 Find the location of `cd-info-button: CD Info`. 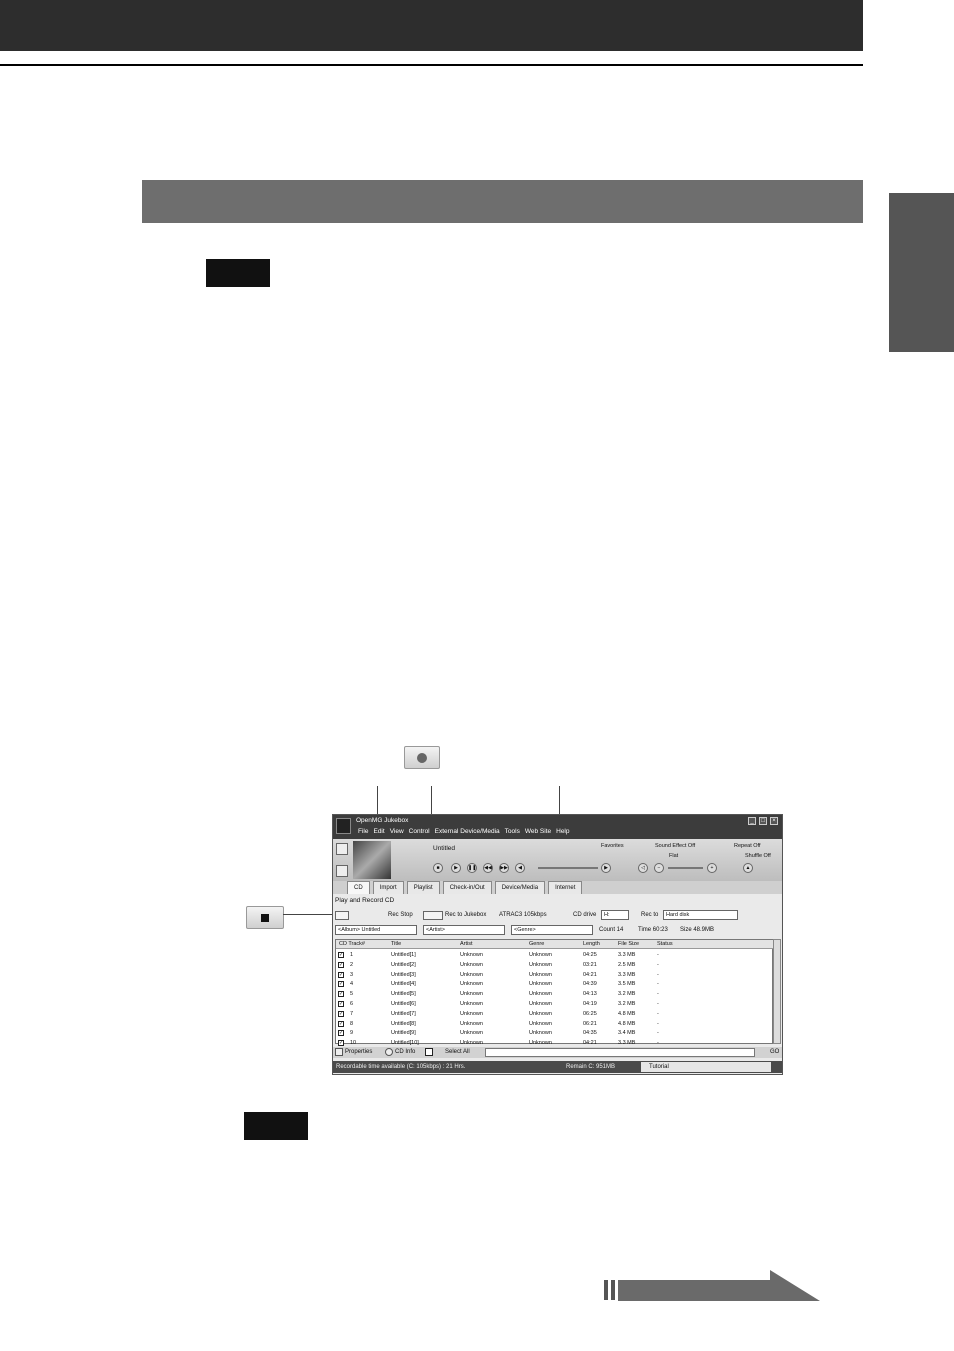

cd-info-button: CD Info is located at coordinates (405, 1052).